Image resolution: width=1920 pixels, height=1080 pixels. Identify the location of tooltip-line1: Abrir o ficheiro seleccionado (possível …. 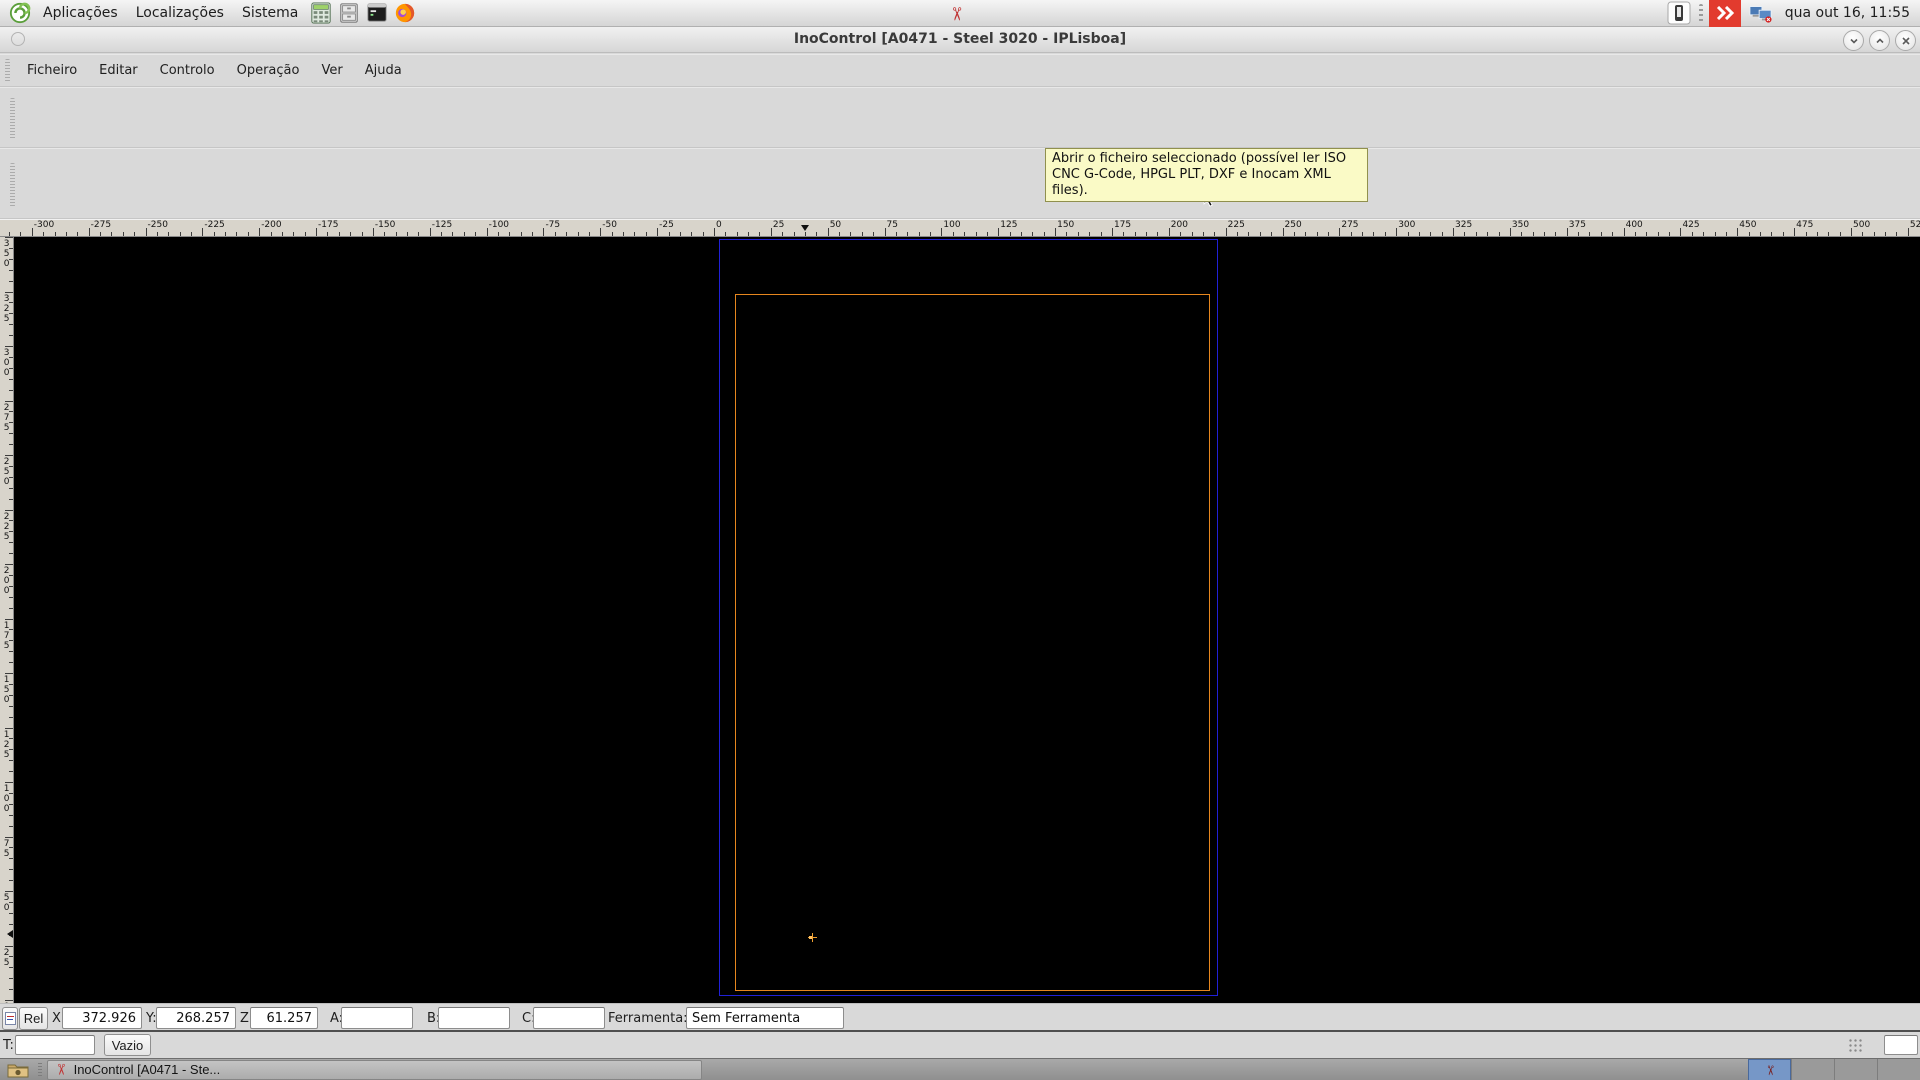
(1199, 158).